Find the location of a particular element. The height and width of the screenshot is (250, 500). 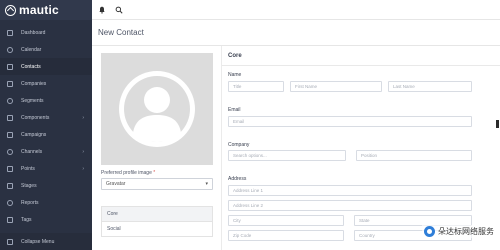

sidebar-item-label: Segments is located at coordinates (32, 100).